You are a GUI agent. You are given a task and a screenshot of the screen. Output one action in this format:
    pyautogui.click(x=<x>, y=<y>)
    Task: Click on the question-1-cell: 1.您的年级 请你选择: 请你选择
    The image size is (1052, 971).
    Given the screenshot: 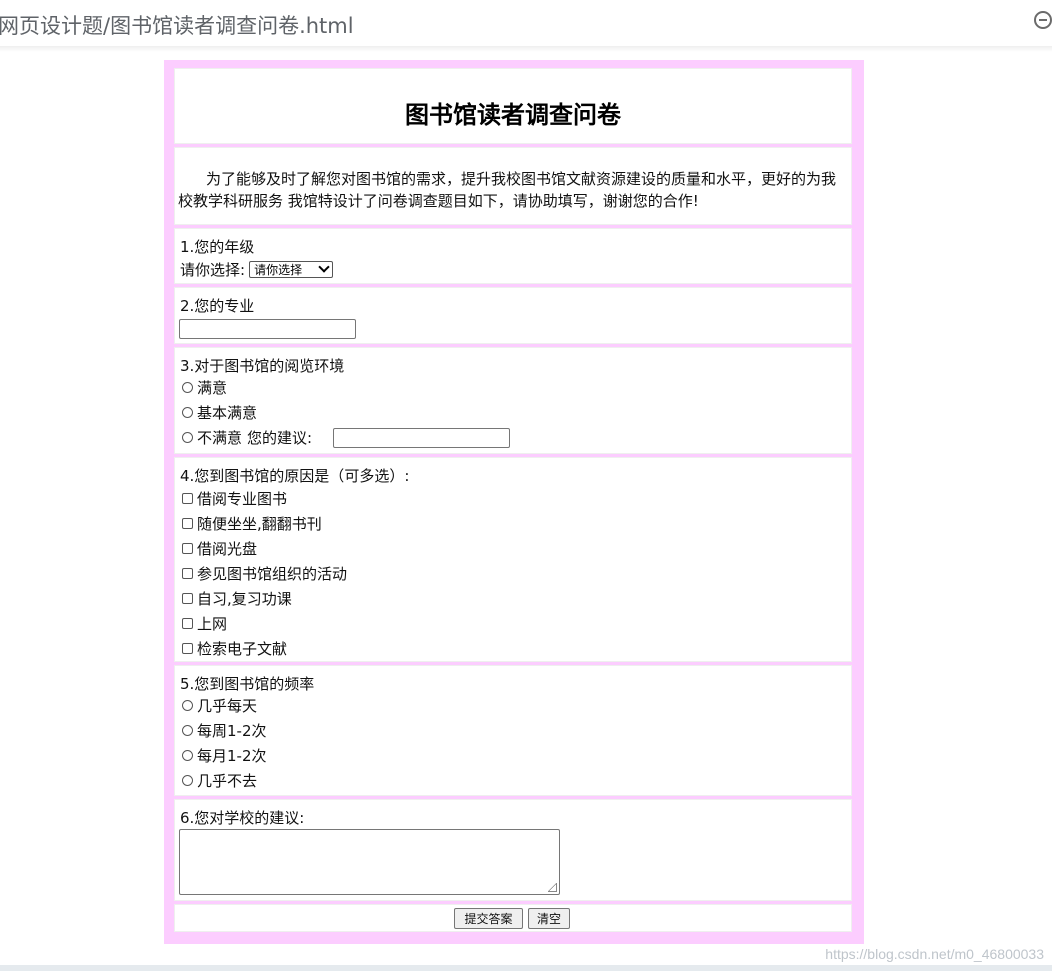 What is the action you would take?
    pyautogui.click(x=513, y=256)
    